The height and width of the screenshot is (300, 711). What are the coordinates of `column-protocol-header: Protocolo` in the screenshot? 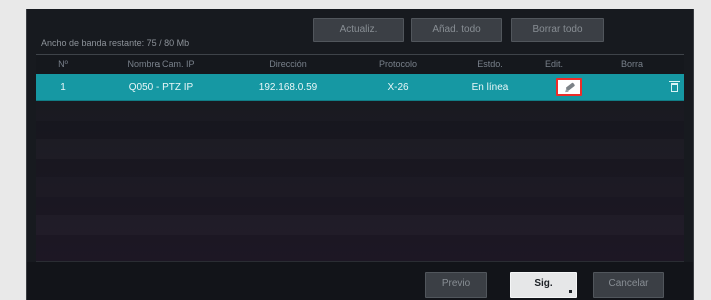 It's located at (398, 64).